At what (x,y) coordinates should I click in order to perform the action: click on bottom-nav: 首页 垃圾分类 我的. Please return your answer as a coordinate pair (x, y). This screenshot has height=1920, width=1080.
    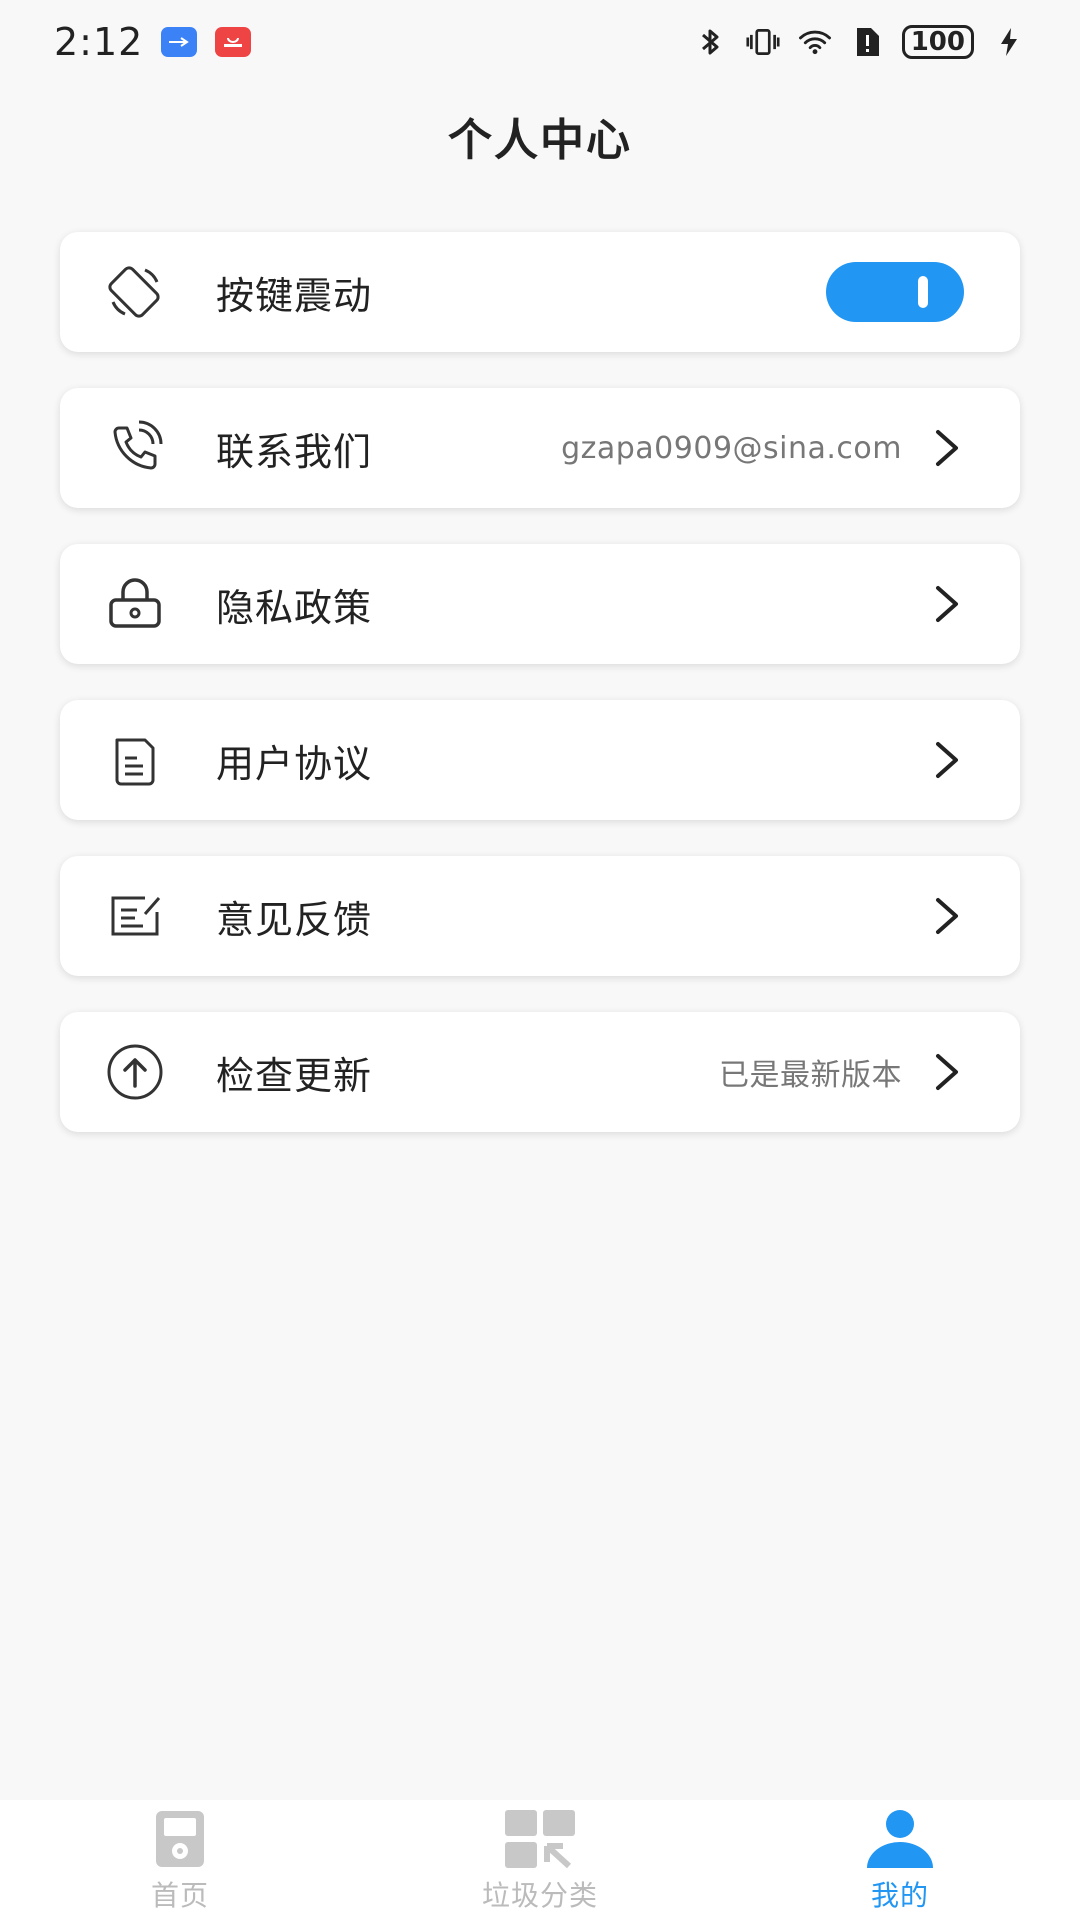
    Looking at the image, I should click on (540, 1860).